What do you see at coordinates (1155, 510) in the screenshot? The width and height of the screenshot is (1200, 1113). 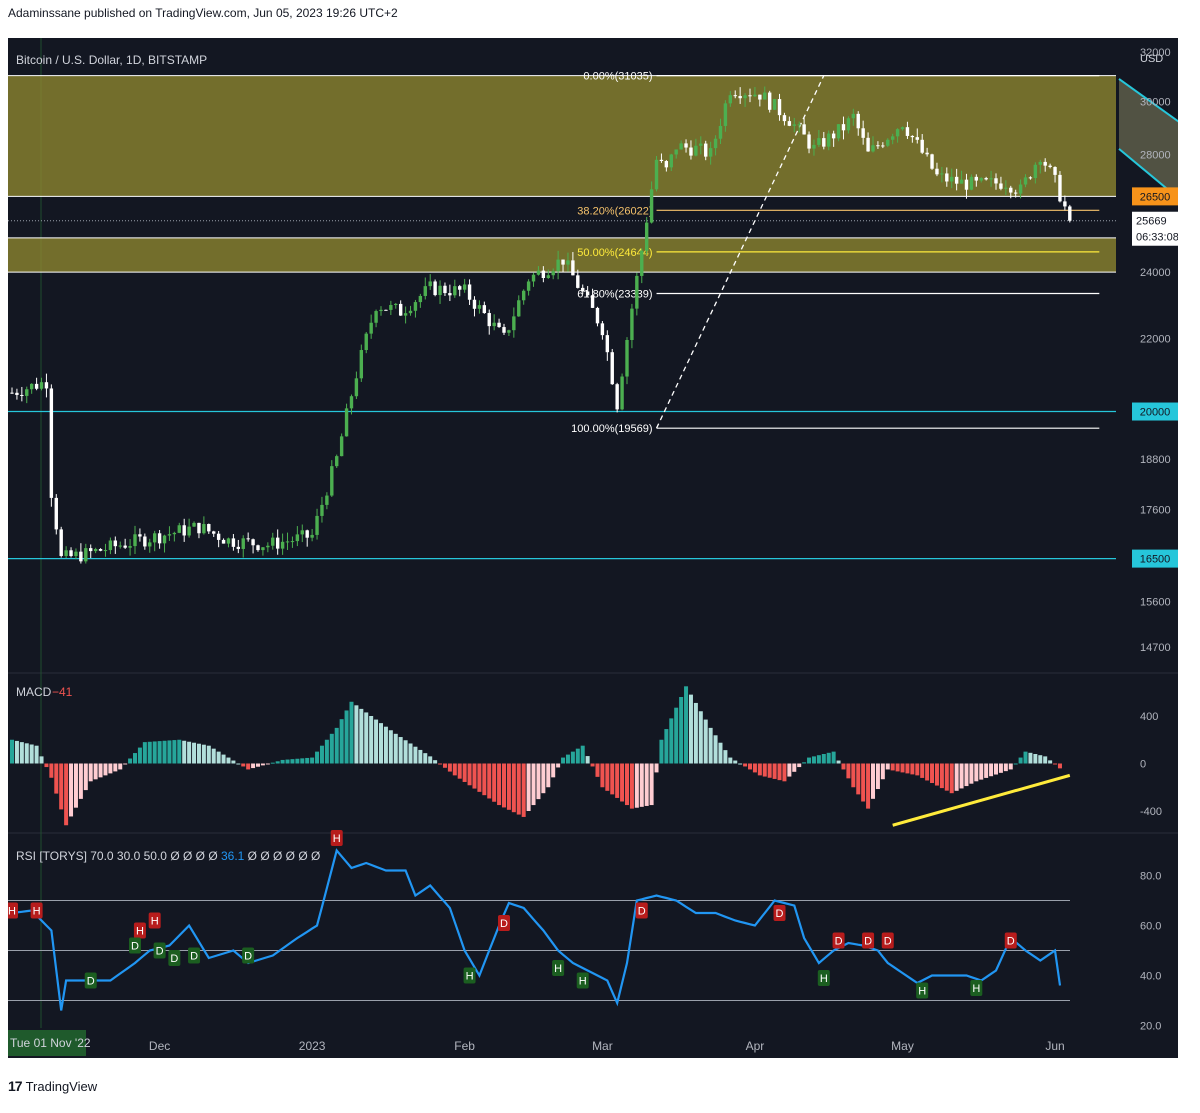 I see `price-axis-tick: 17600` at bounding box center [1155, 510].